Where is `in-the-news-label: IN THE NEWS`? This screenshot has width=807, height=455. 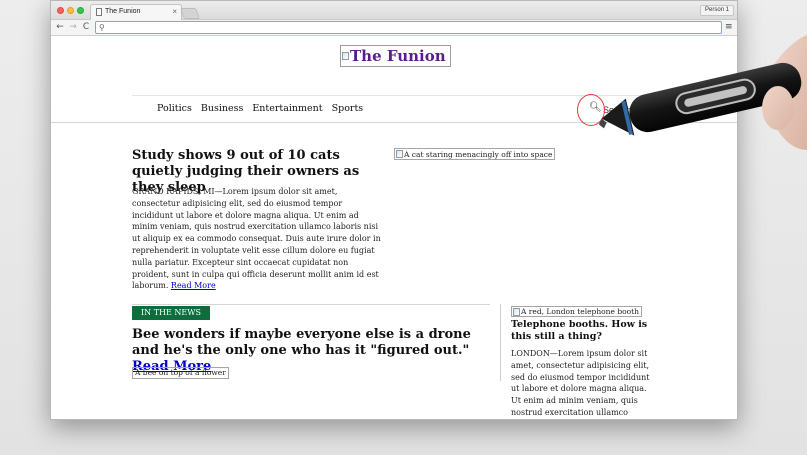 in-the-news-label: IN THE NEWS is located at coordinates (171, 313).